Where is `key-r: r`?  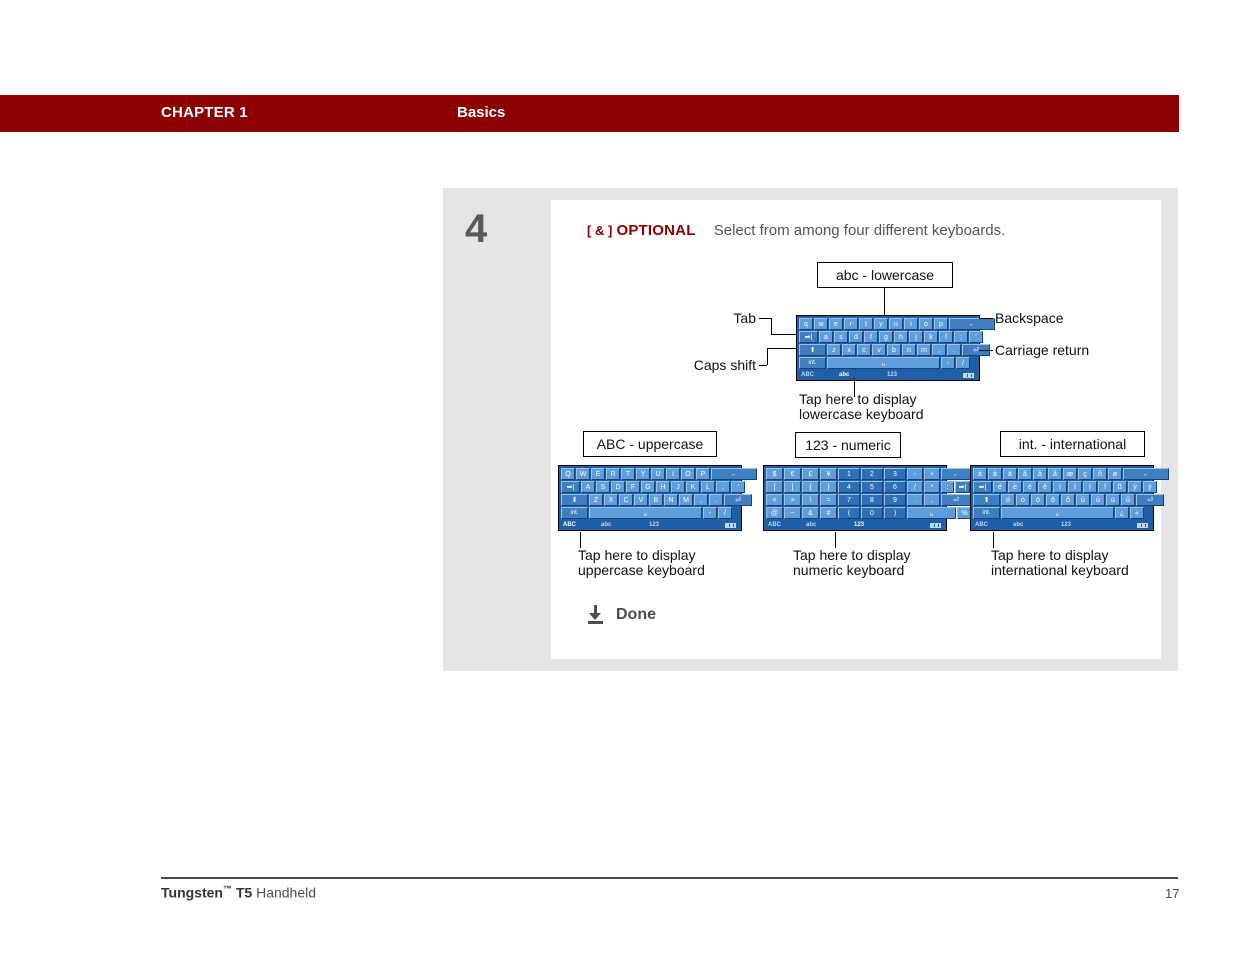
key-r: r is located at coordinates (851, 324).